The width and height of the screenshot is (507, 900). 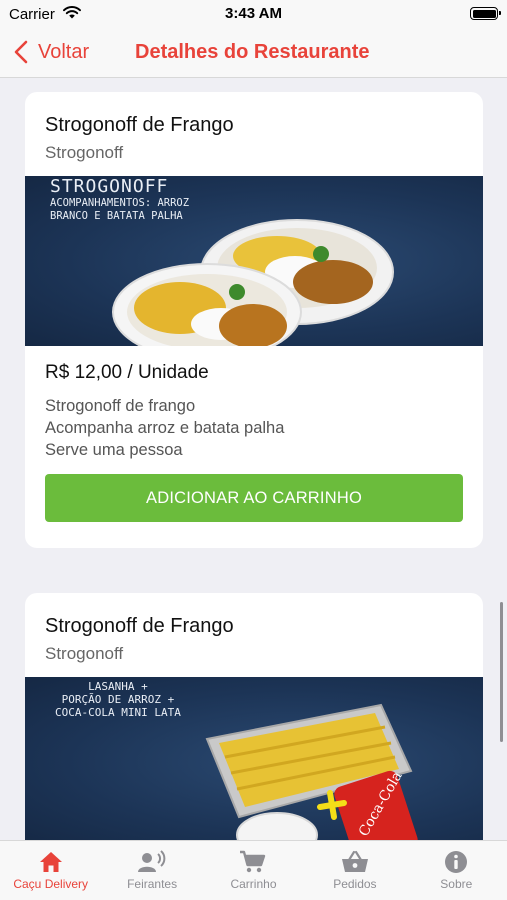 I want to click on description-line: Strogonoff de frango, so click(x=120, y=406).